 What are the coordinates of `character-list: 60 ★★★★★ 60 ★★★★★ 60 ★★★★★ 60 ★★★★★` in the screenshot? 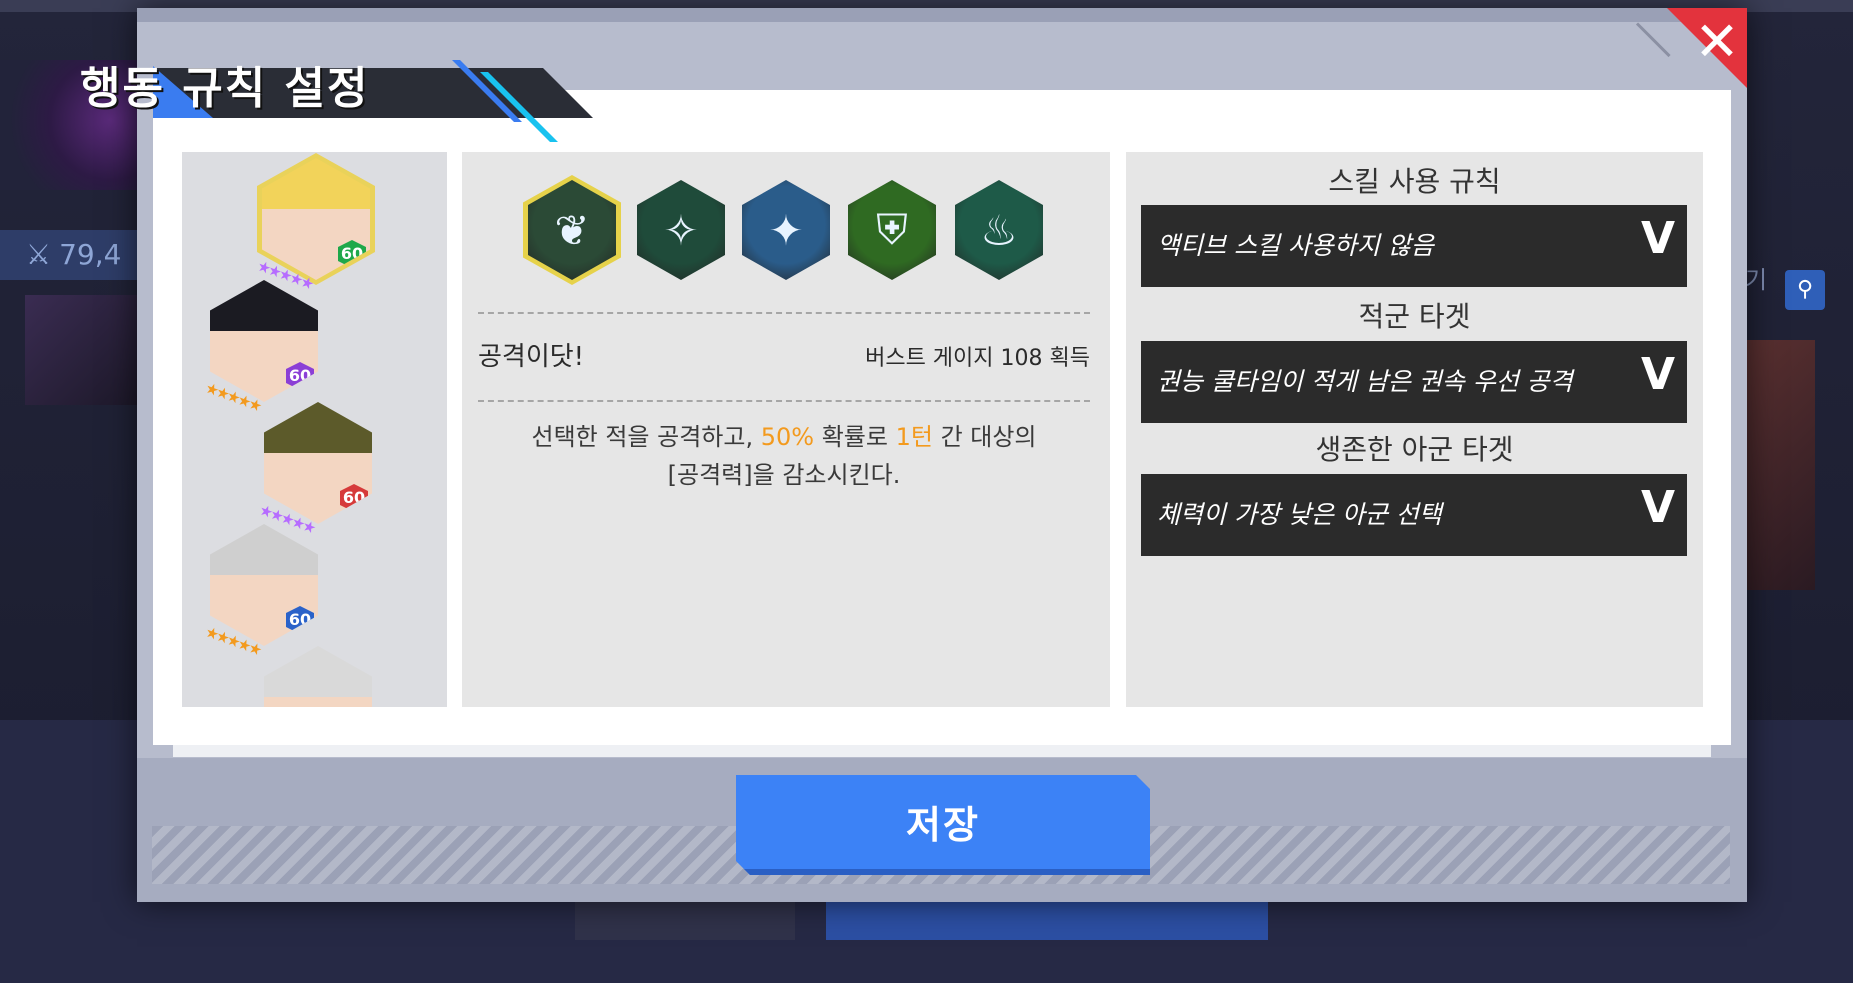 It's located at (314, 429).